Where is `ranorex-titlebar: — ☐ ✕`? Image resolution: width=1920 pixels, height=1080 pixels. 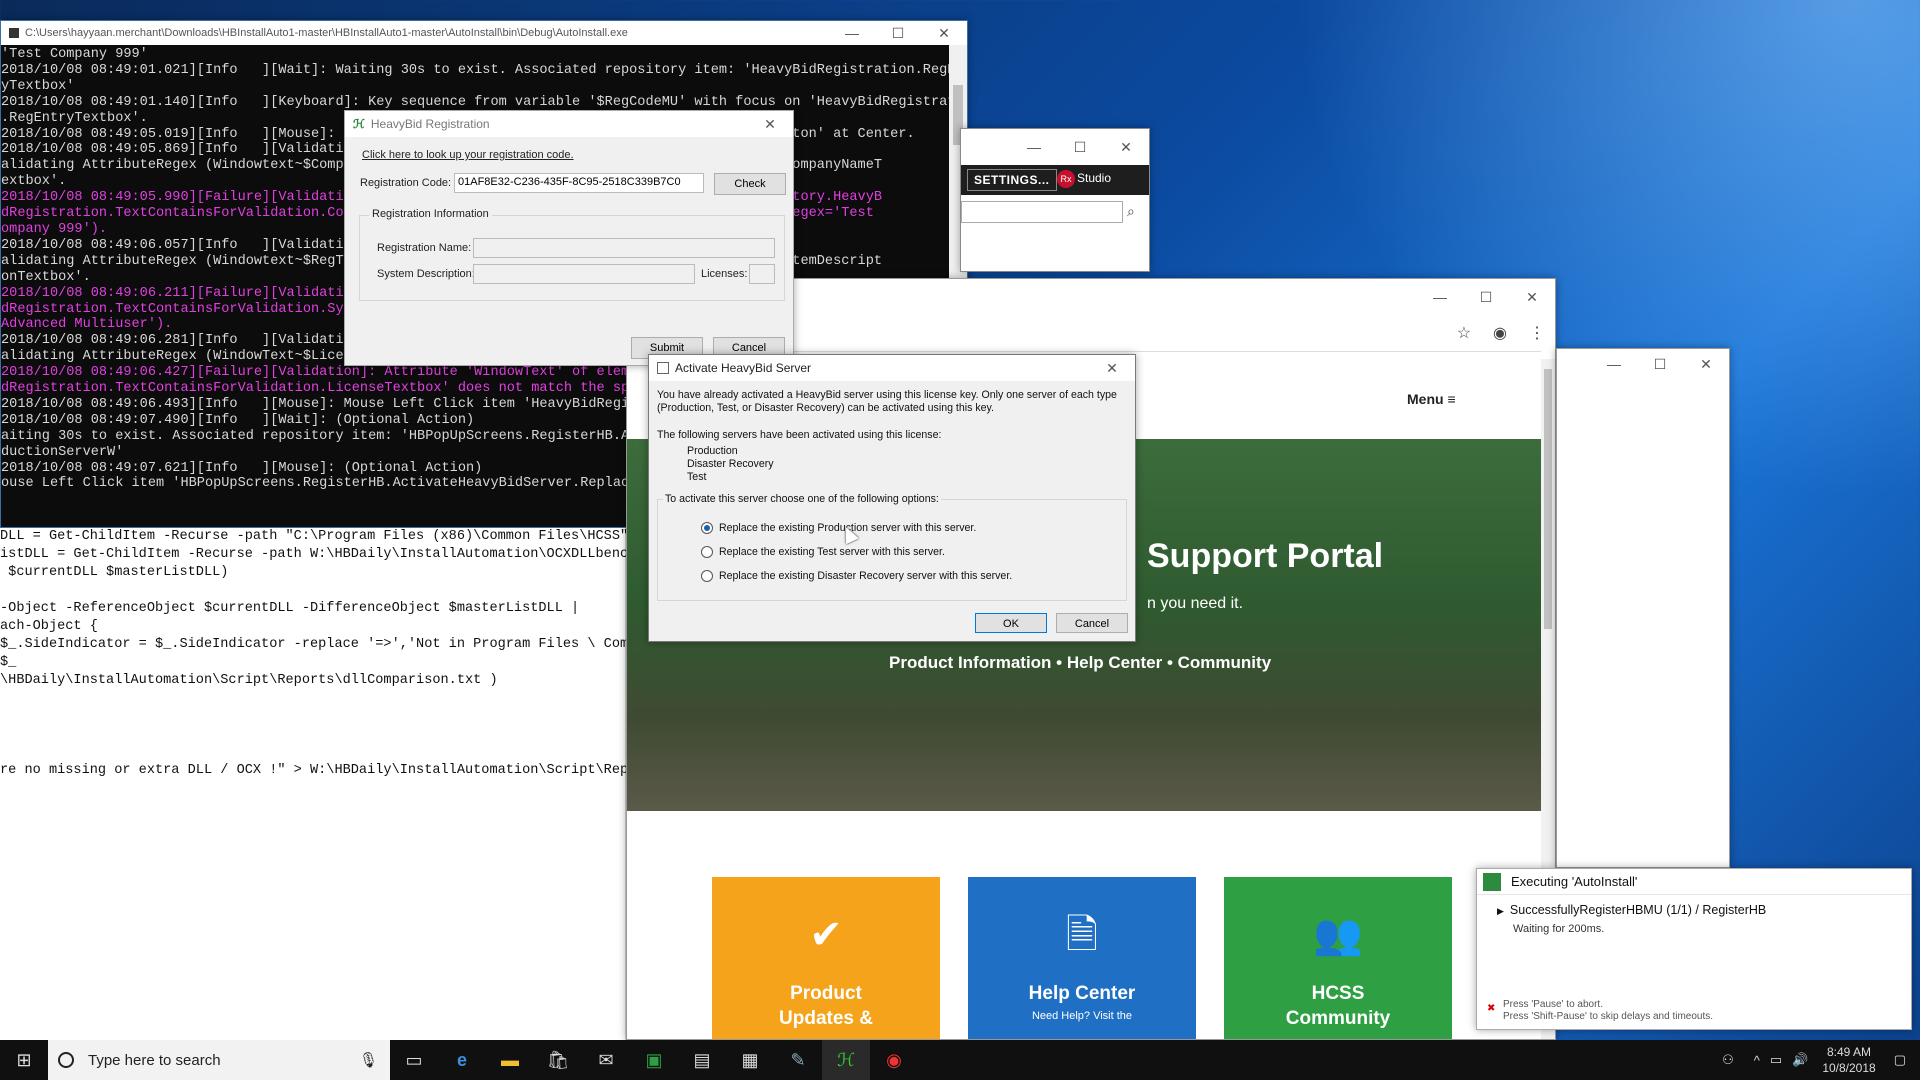 ranorex-titlebar: — ☐ ✕ is located at coordinates (1055, 147).